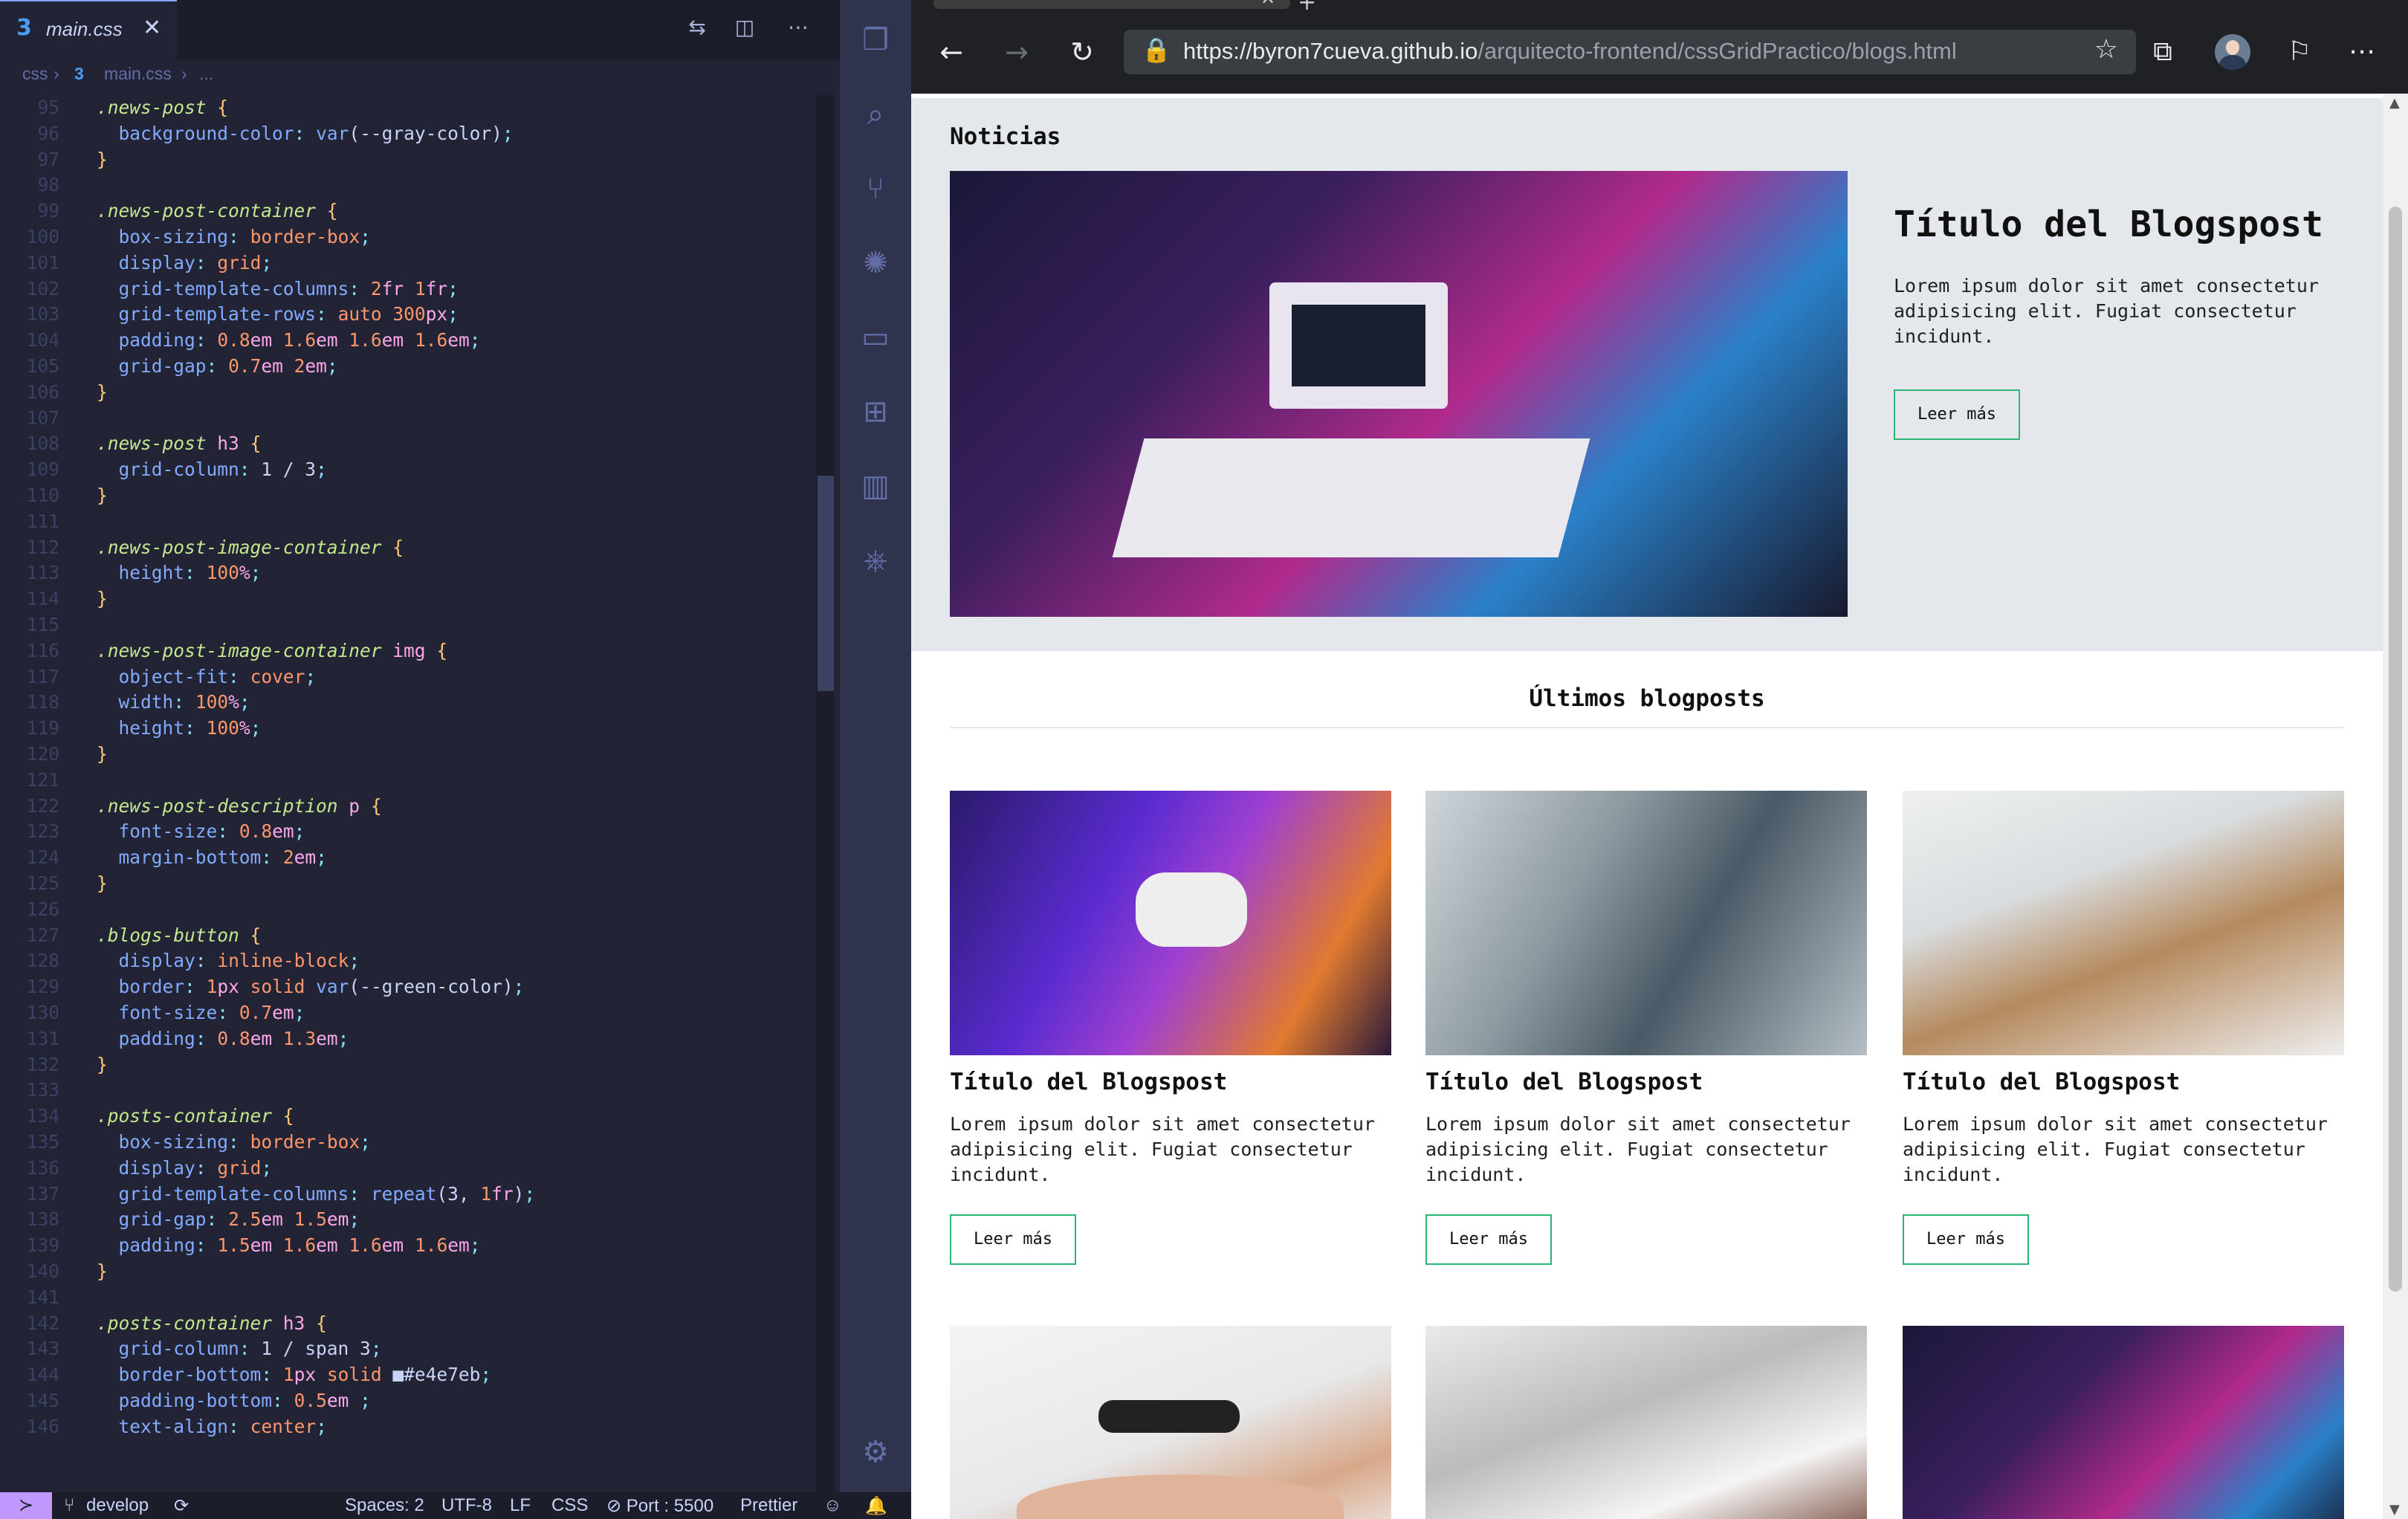 This screenshot has width=2408, height=1519. What do you see at coordinates (26, 1505) in the screenshot?
I see `remote-indicator: ≻` at bounding box center [26, 1505].